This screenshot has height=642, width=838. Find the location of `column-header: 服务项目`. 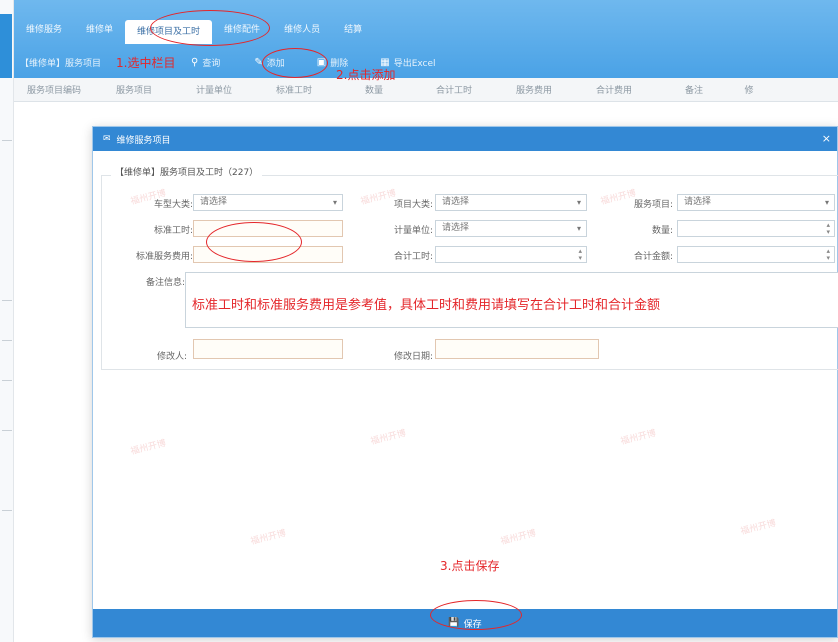

column-header: 服务项目 is located at coordinates (134, 89).